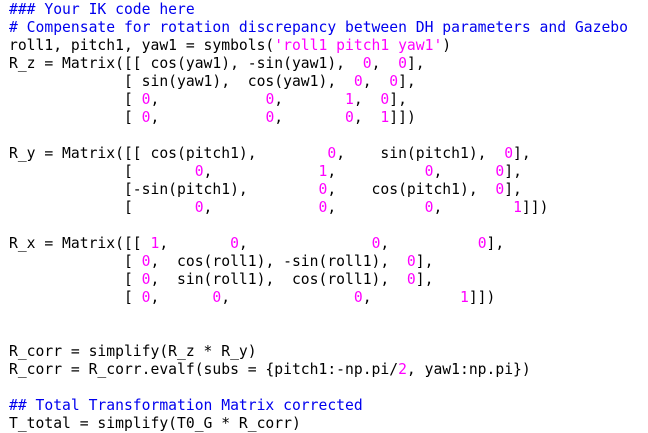  I want to click on code-line: [ sin(yaw1), cos(yaw1), 0, 0],, so click(328, 82).